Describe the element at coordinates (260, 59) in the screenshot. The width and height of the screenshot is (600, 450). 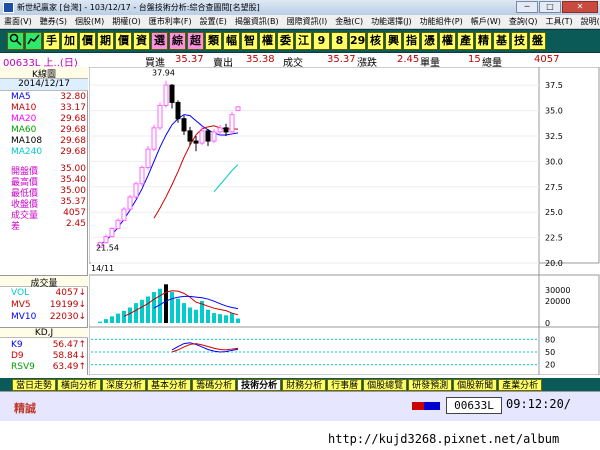
I see `sell-price: 35.38` at that location.